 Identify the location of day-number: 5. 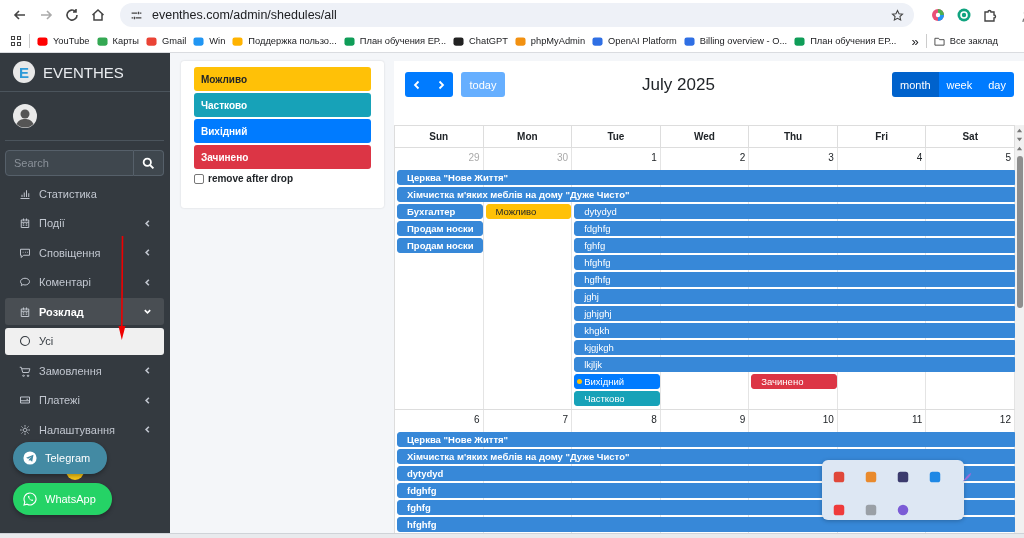
(970, 159).